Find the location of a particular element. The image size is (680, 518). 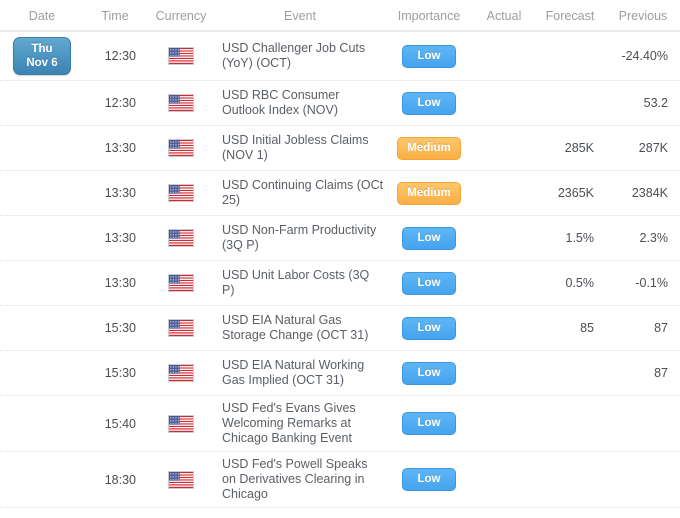

event-title: USD Initial Jobless Claims (NOV 1) is located at coordinates (303, 148).